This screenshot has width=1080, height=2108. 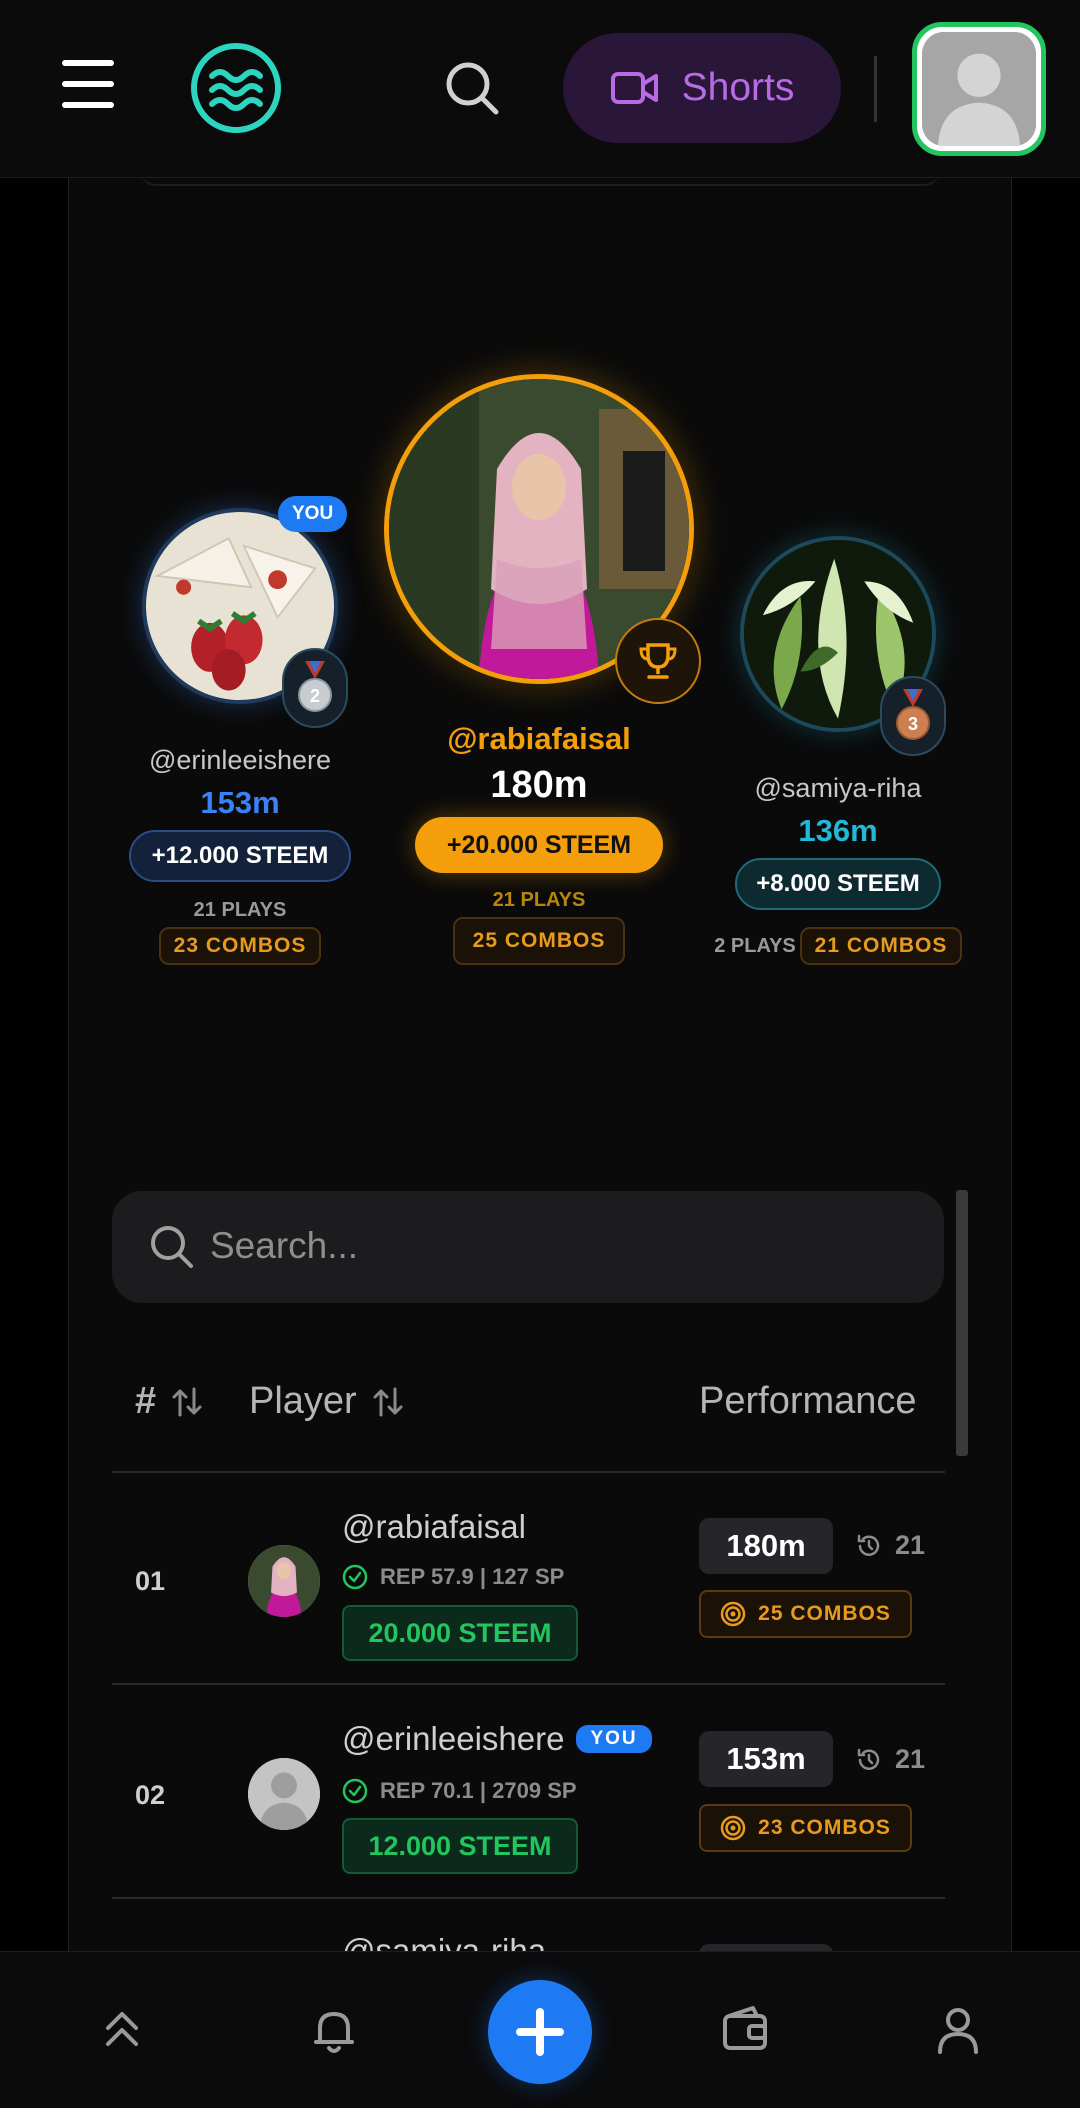 What do you see at coordinates (88, 84) in the screenshot?
I see `hamburger-menu-icon` at bounding box center [88, 84].